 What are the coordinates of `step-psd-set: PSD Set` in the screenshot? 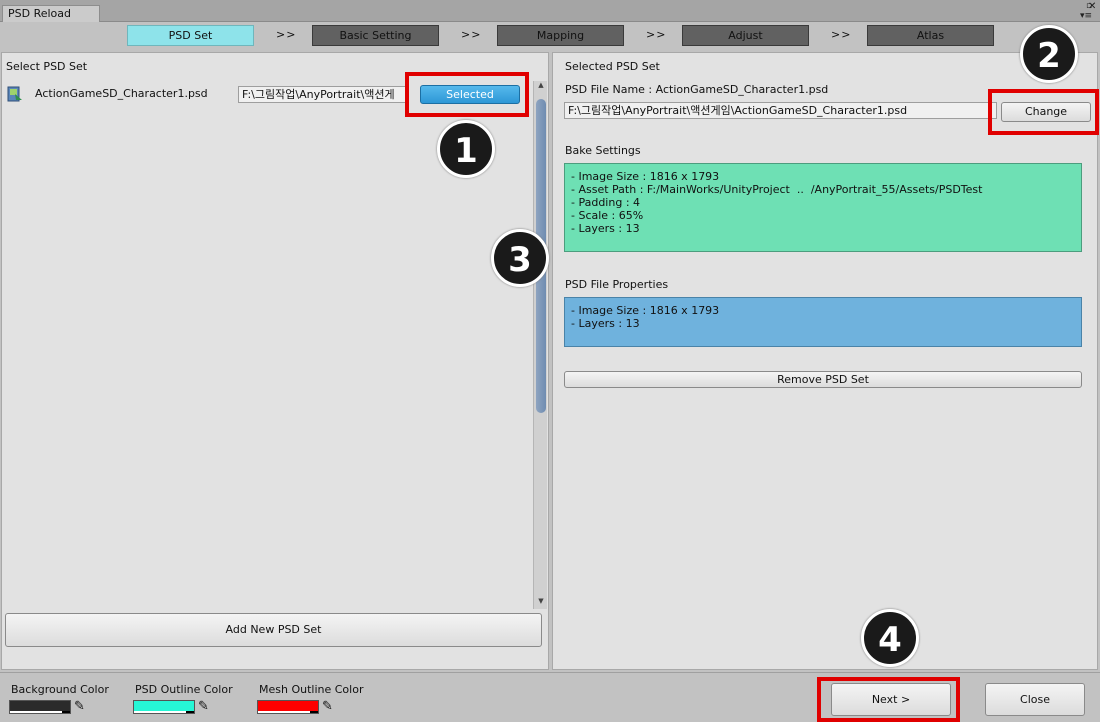 It's located at (190, 35).